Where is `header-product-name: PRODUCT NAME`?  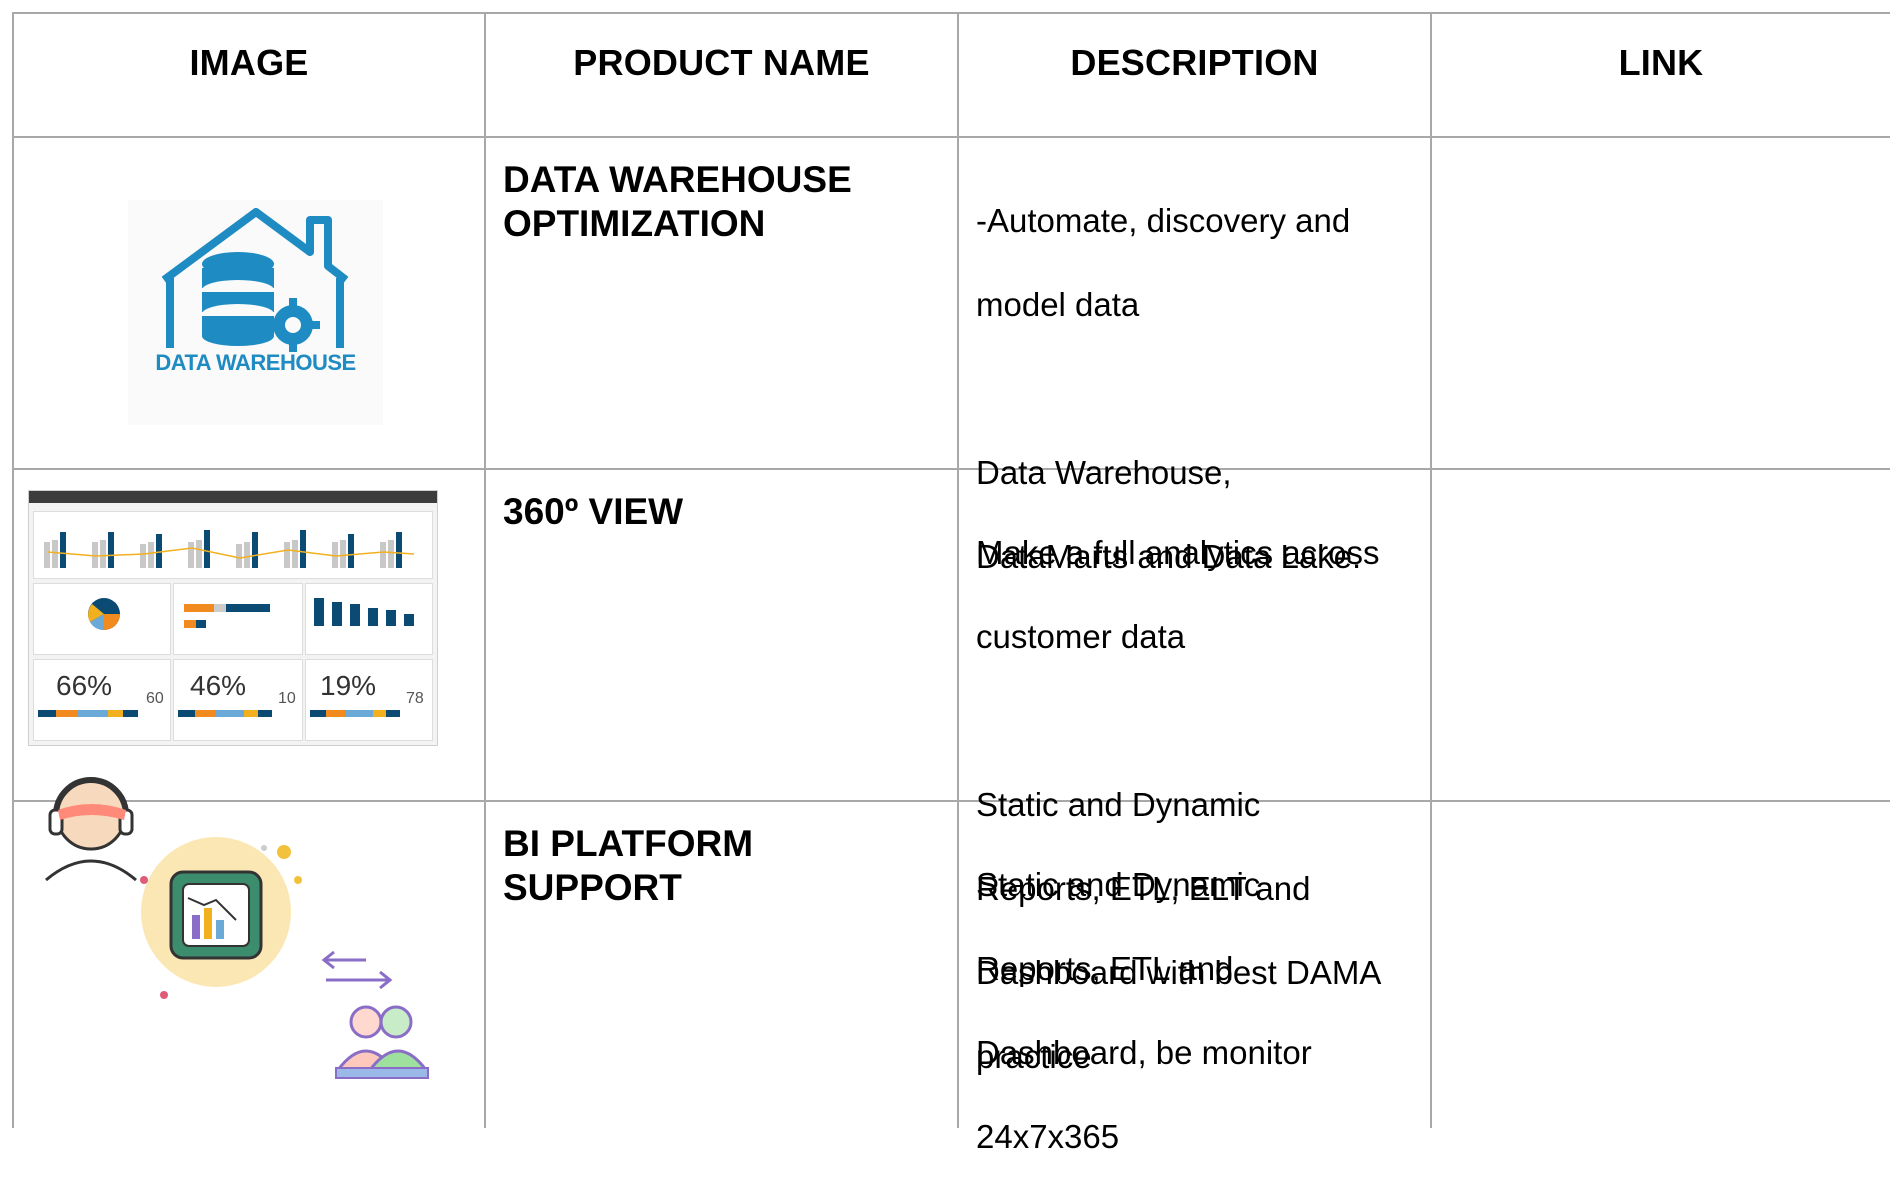 header-product-name: PRODUCT NAME is located at coordinates (721, 62).